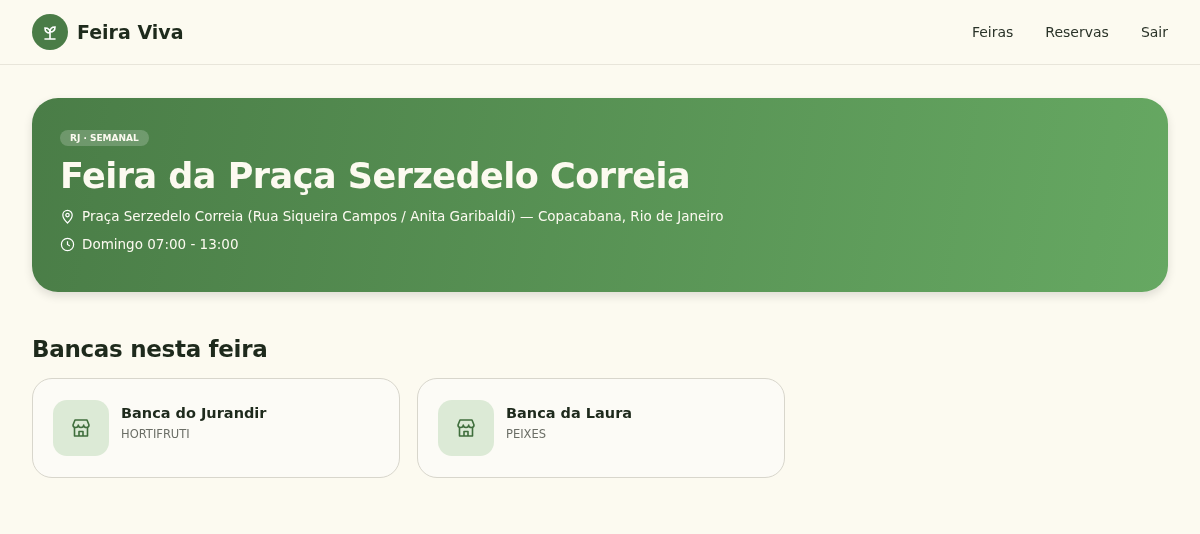  What do you see at coordinates (67, 216) in the screenshot?
I see `location-pin-icon` at bounding box center [67, 216].